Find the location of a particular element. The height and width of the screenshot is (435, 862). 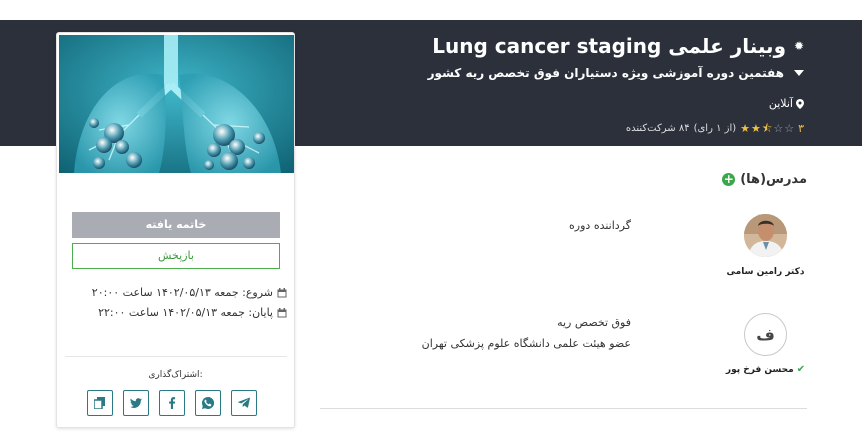

rating-row: ۳ ★ ★ ⯪ ☆ ☆ (از ۱ رای) ۸۴ شرکت‌کننده is located at coordinates (715, 128).